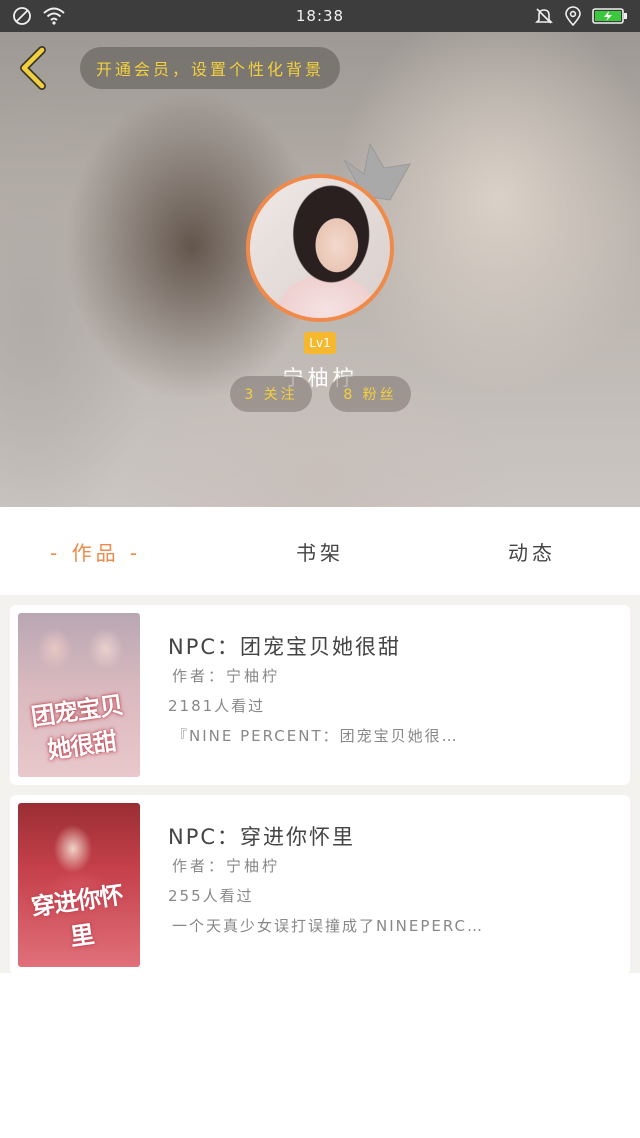 This screenshot has width=640, height=1138. Describe the element at coordinates (217, 706) in the screenshot. I see `book-views: 2181人看过` at that location.